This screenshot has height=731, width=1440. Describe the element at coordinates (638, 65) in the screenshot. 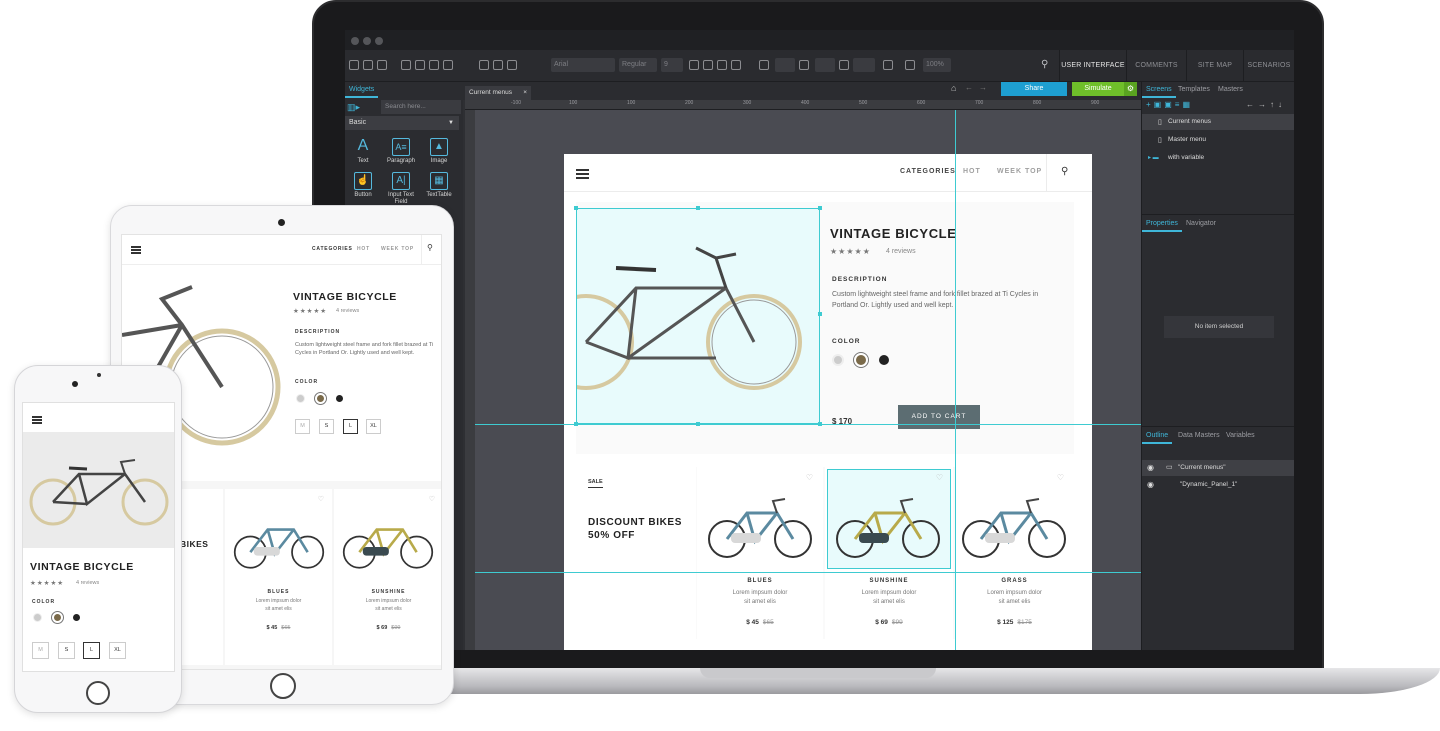

I see `font-style-field: Regular` at that location.